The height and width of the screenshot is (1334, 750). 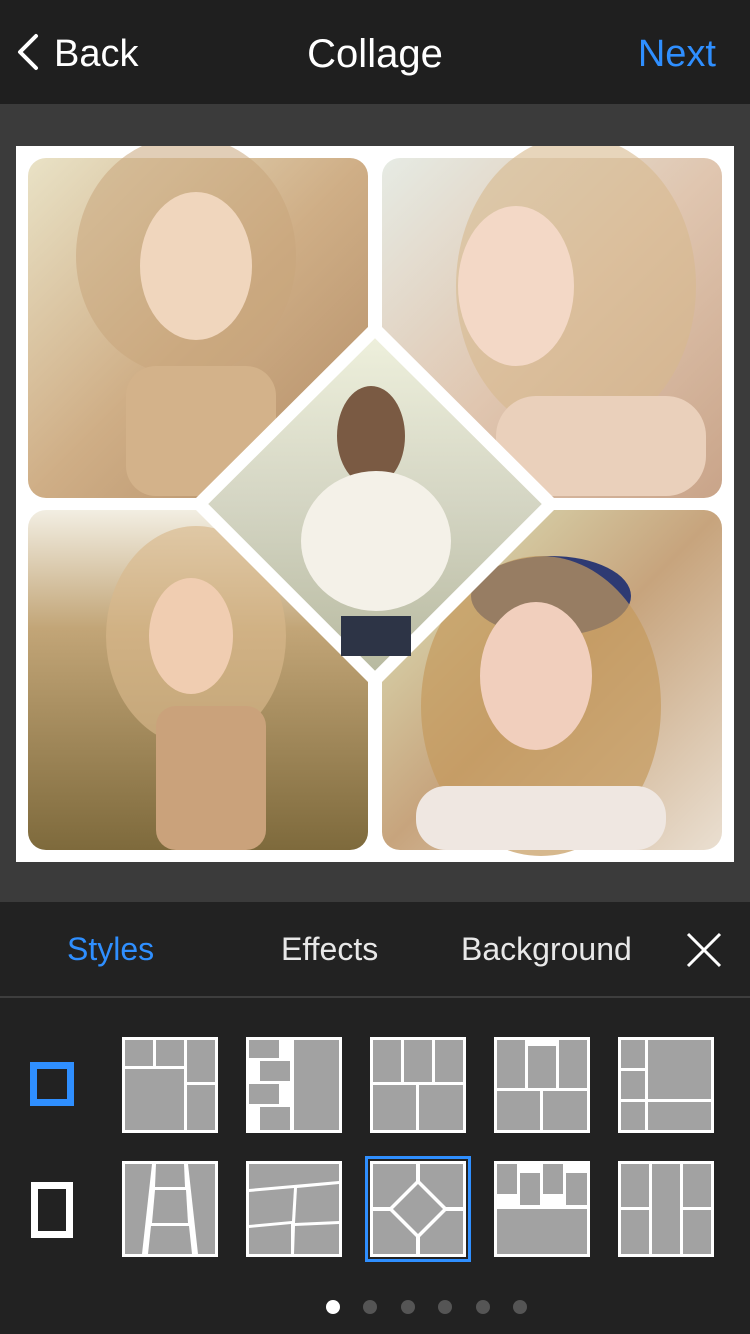 I want to click on tab-background: Background, so click(x=546, y=949).